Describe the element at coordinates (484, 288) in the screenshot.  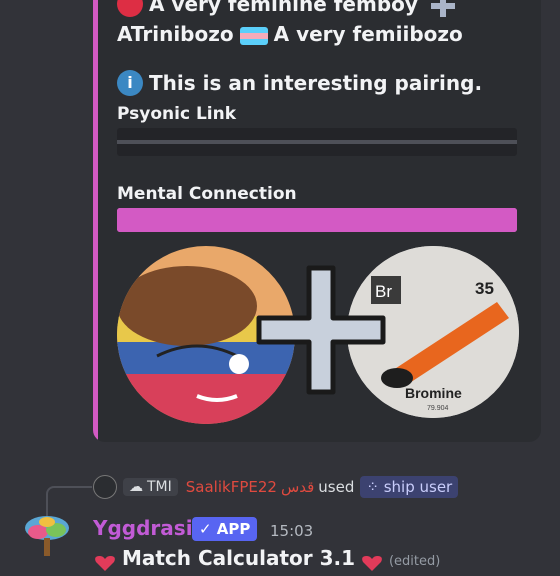
I see `bromine-number: 35` at that location.